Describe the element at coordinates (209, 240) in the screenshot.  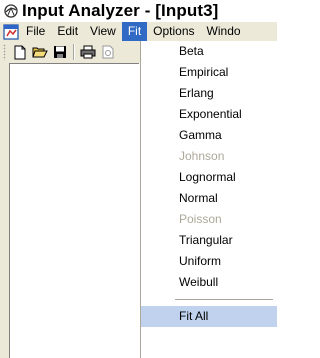
I see `fit-item-triangular: Triangular` at that location.